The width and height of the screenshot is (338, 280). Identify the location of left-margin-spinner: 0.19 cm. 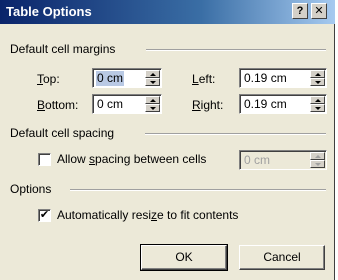
(283, 78).